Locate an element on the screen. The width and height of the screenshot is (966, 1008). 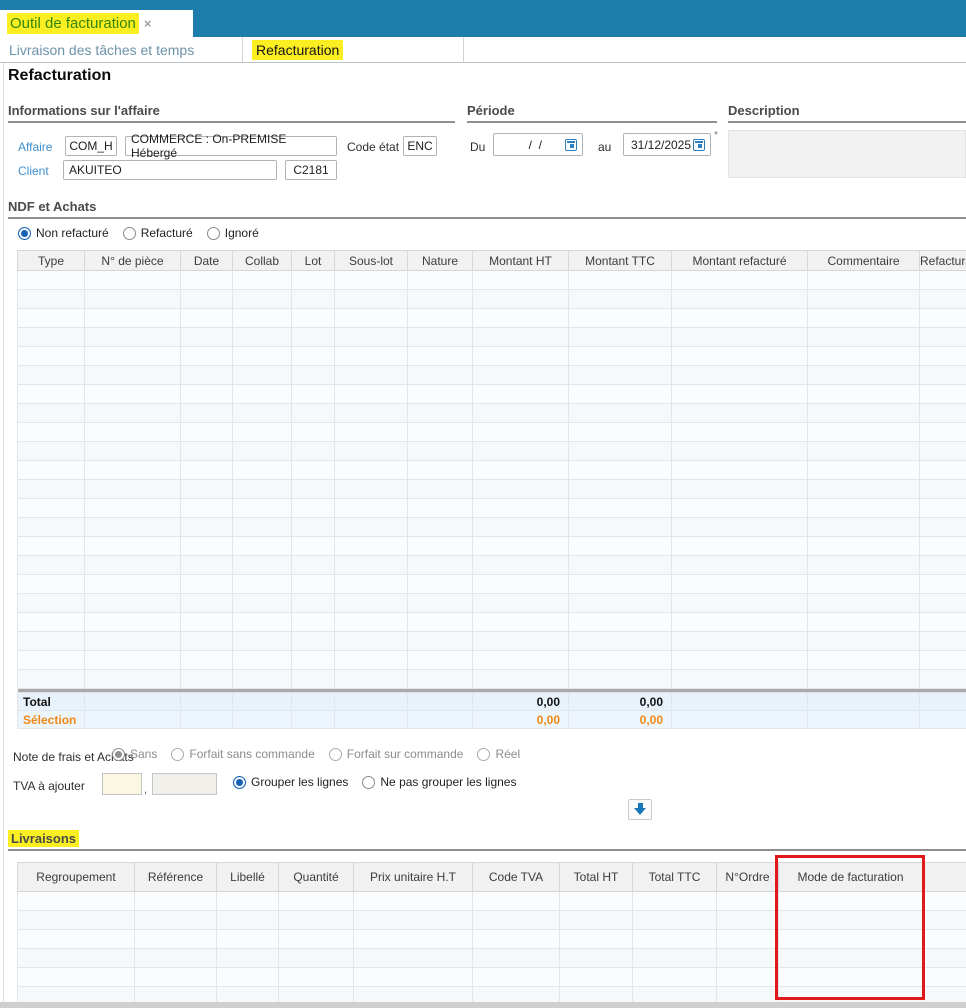
description-textarea is located at coordinates (847, 154).